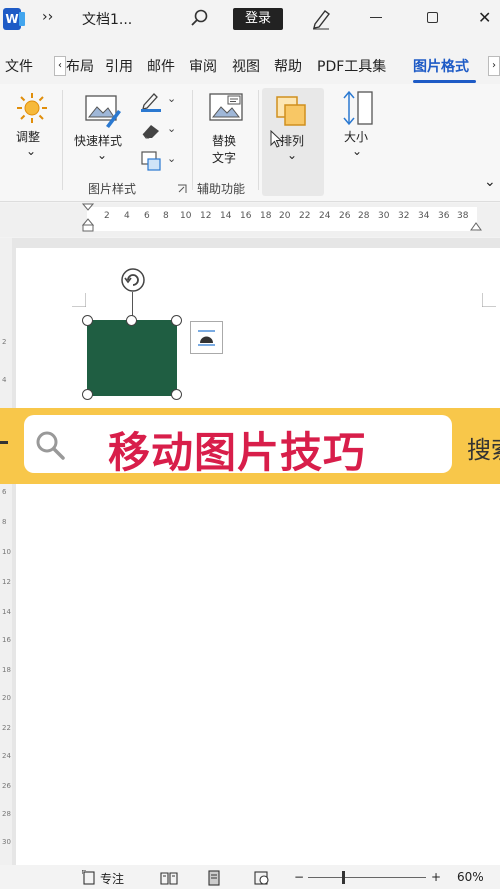  Describe the element at coordinates (151, 102) in the screenshot. I see `pen-border-icon` at that location.